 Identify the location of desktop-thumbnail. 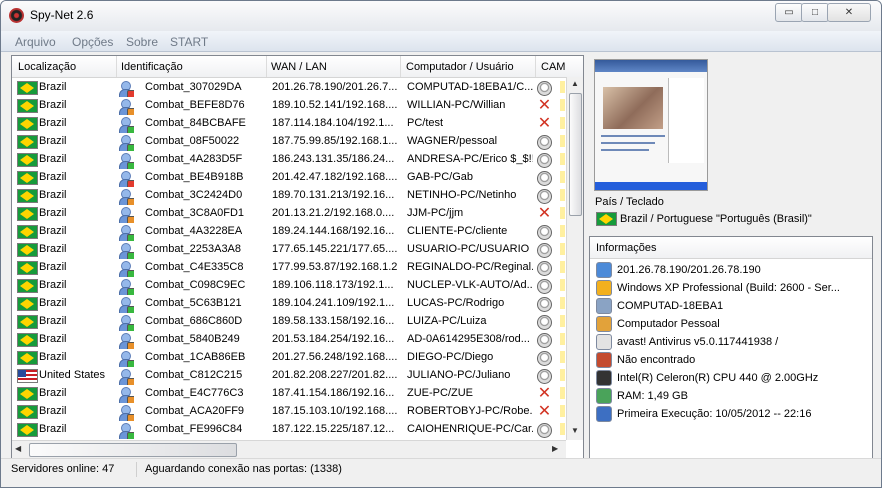
(651, 125).